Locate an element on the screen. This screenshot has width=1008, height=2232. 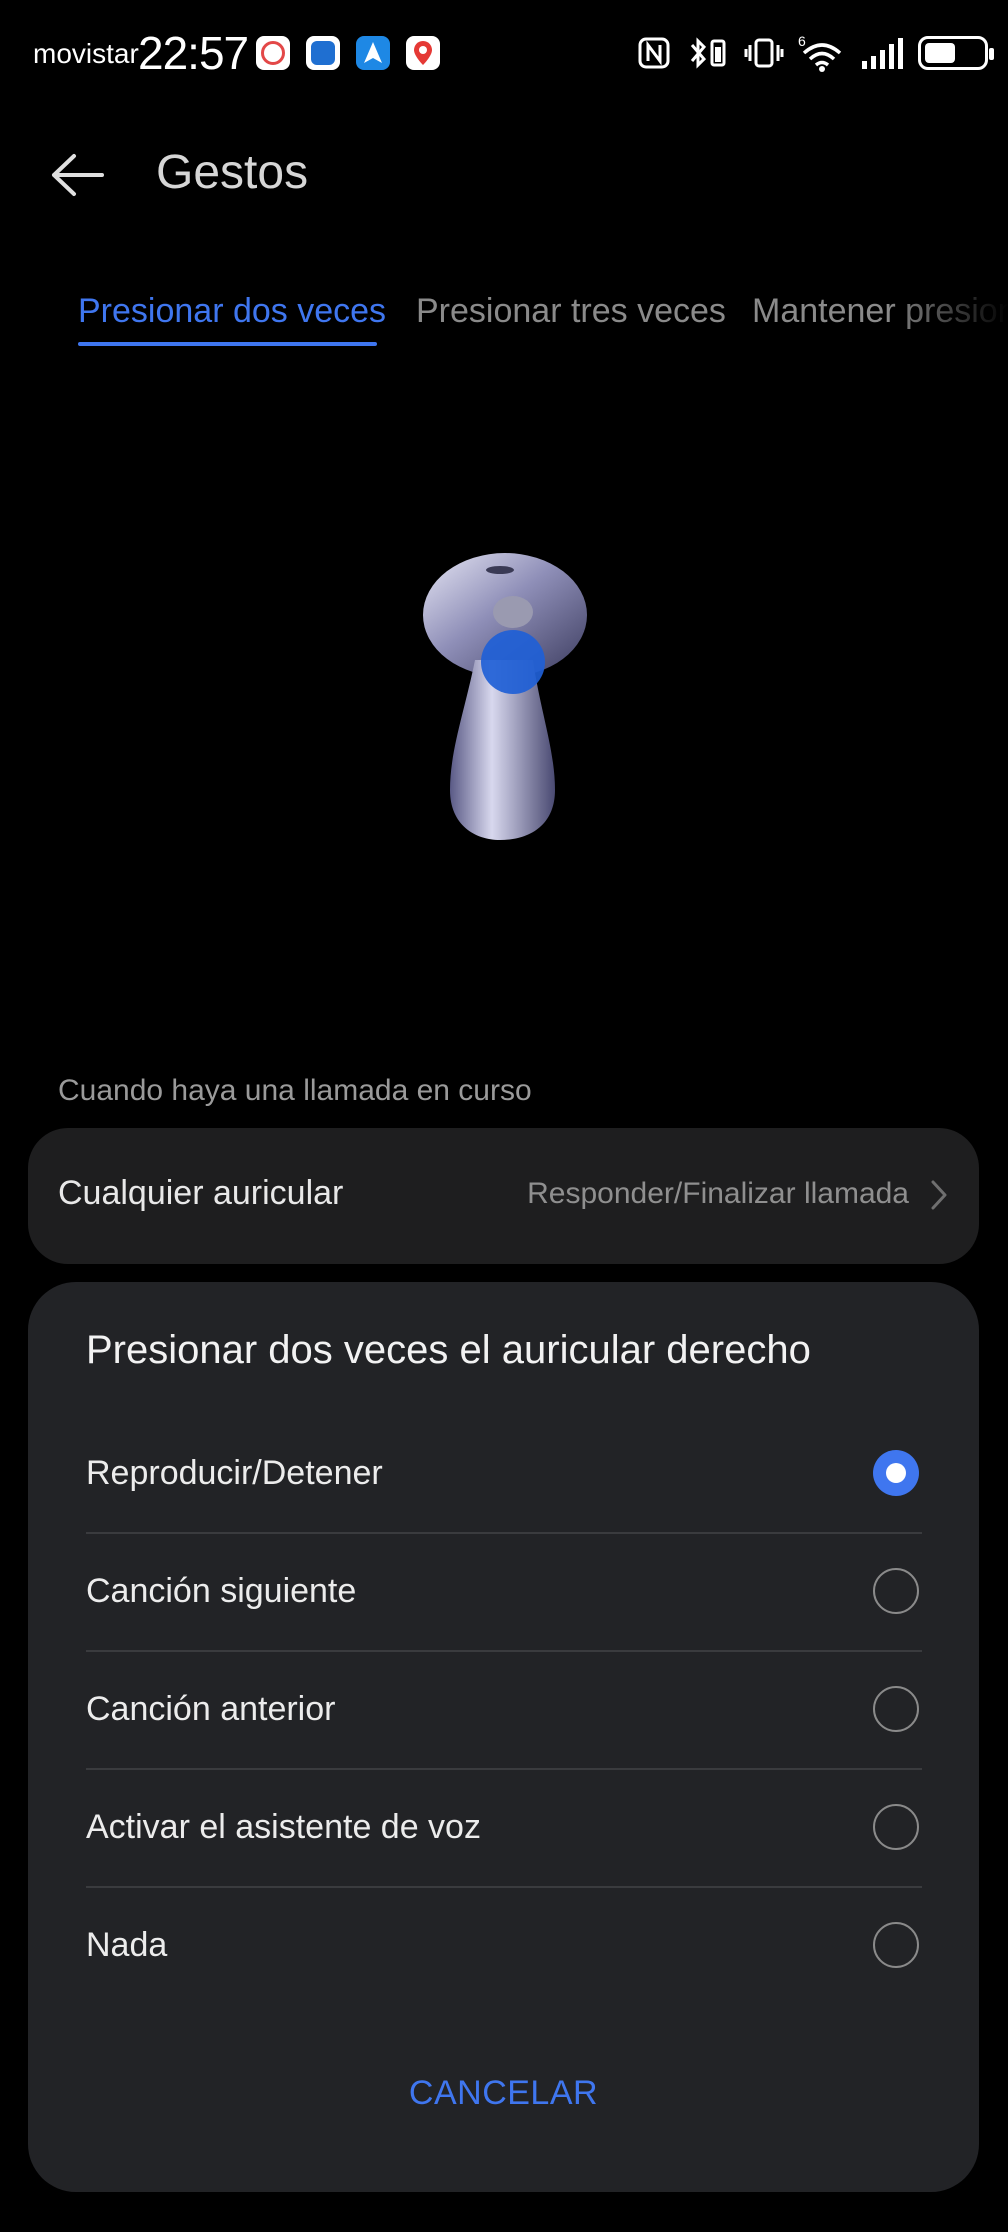
dialog-title: Presionar dos veces el auricular derecho is located at coordinates (448, 1350).